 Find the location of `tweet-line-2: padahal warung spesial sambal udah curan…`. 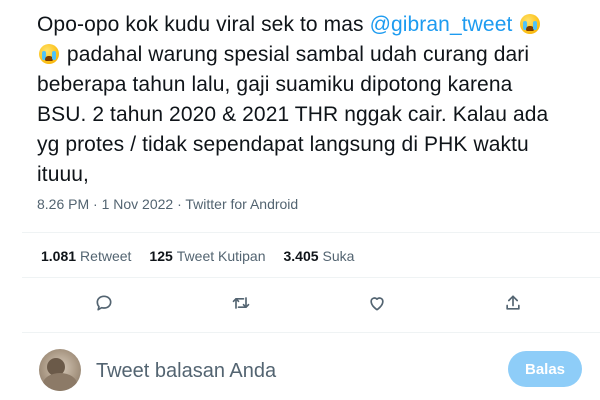

tweet-line-2: padahal warung spesial sambal udah curan… is located at coordinates (311, 55).